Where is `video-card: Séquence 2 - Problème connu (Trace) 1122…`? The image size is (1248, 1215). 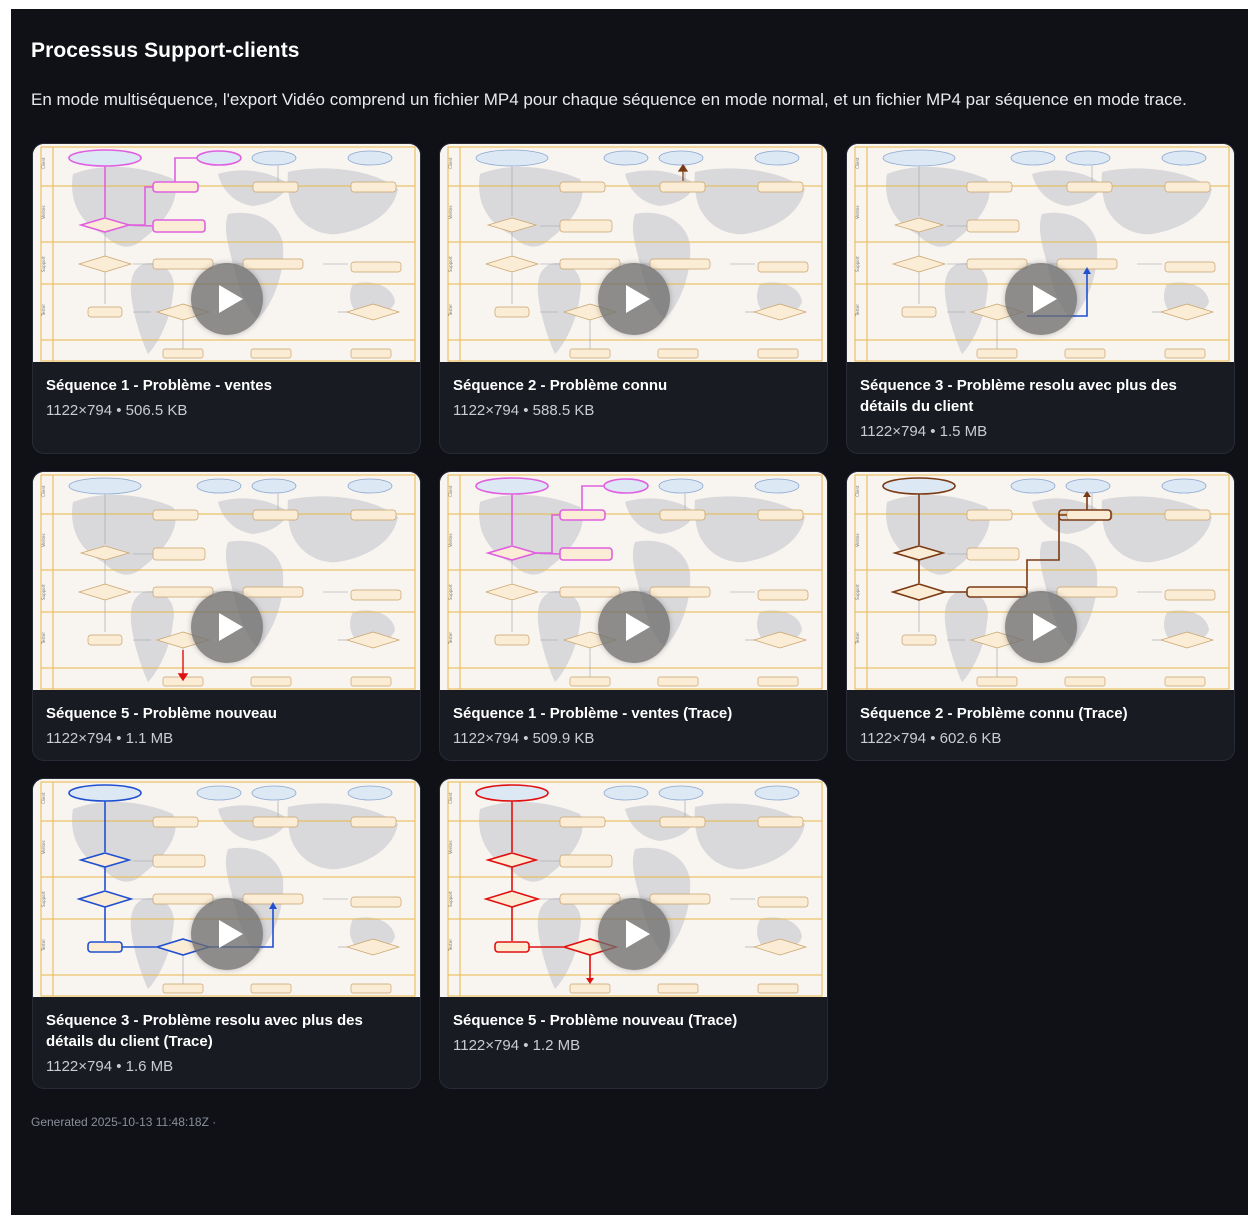
video-card: Séquence 2 - Problème connu (Trace) 1122… is located at coordinates (1040, 616).